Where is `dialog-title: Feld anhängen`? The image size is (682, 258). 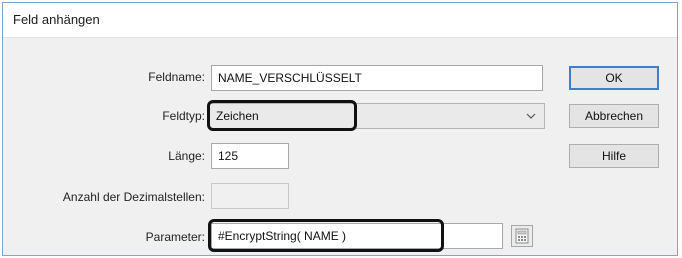 dialog-title: Feld anhängen is located at coordinates (56, 19).